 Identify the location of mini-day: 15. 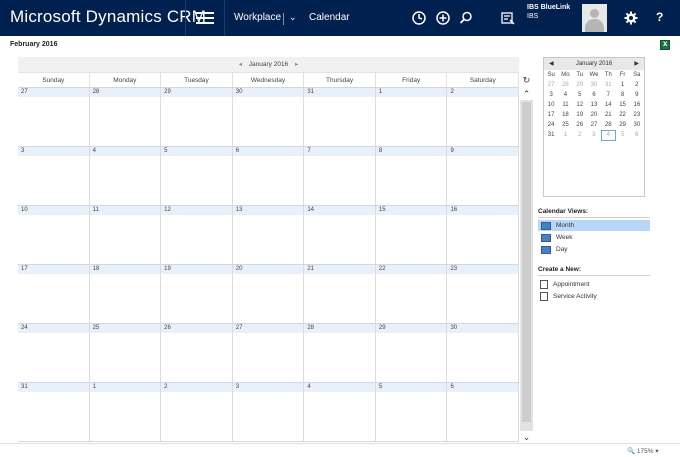
(622, 105).